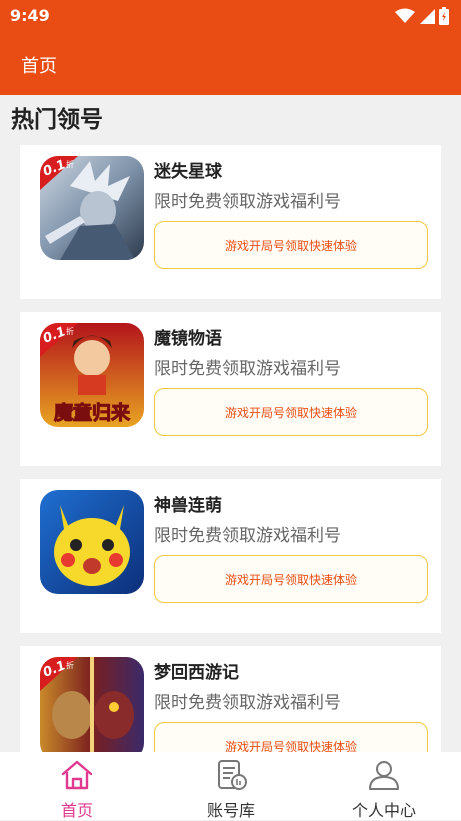  I want to click on status-icons, so click(422, 16).